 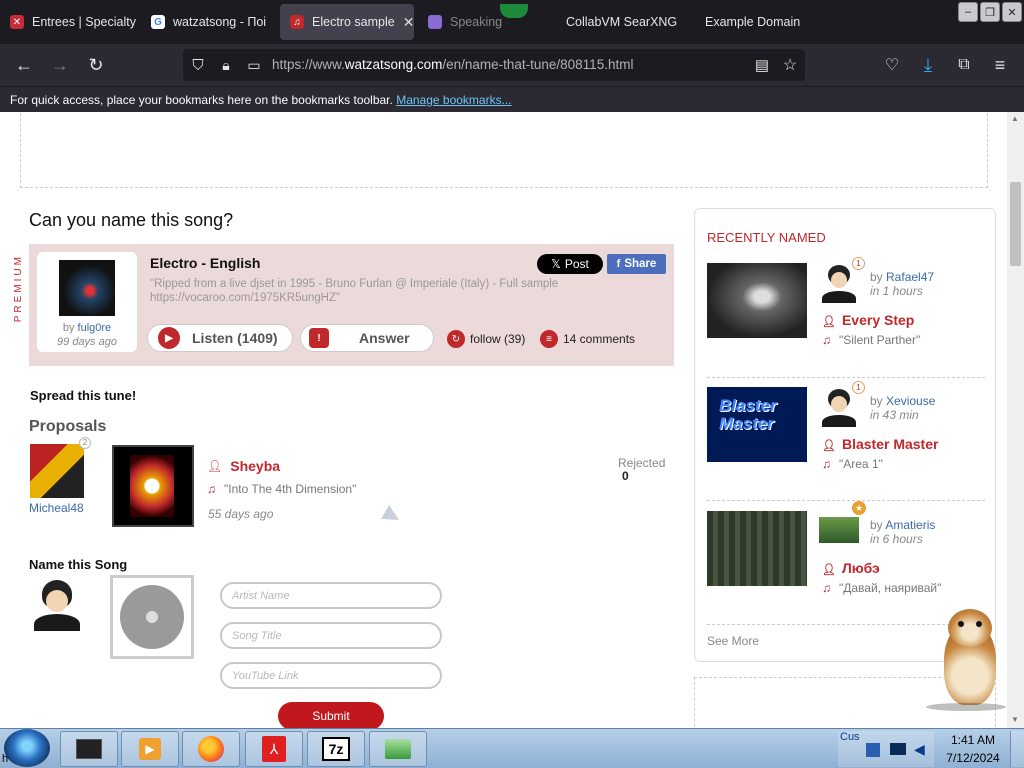 What do you see at coordinates (733, 641) in the screenshot?
I see `see-more-link: See More` at bounding box center [733, 641].